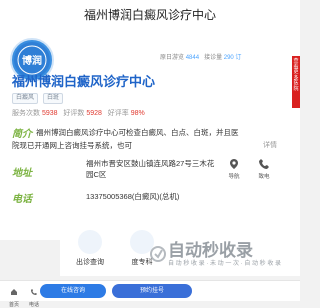 This screenshot has height=308, width=320. What do you see at coordinates (73, 291) in the screenshot?
I see `online-consult-button: 在线咨询` at bounding box center [73, 291].